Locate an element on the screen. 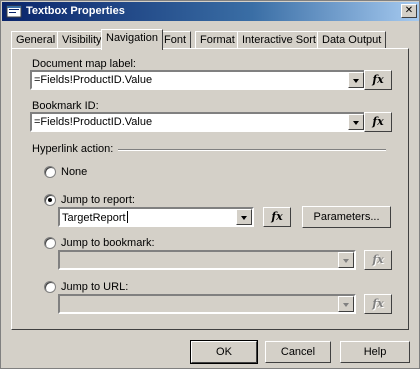 The height and width of the screenshot is (369, 420). close-button: ✕ is located at coordinates (409, 11).